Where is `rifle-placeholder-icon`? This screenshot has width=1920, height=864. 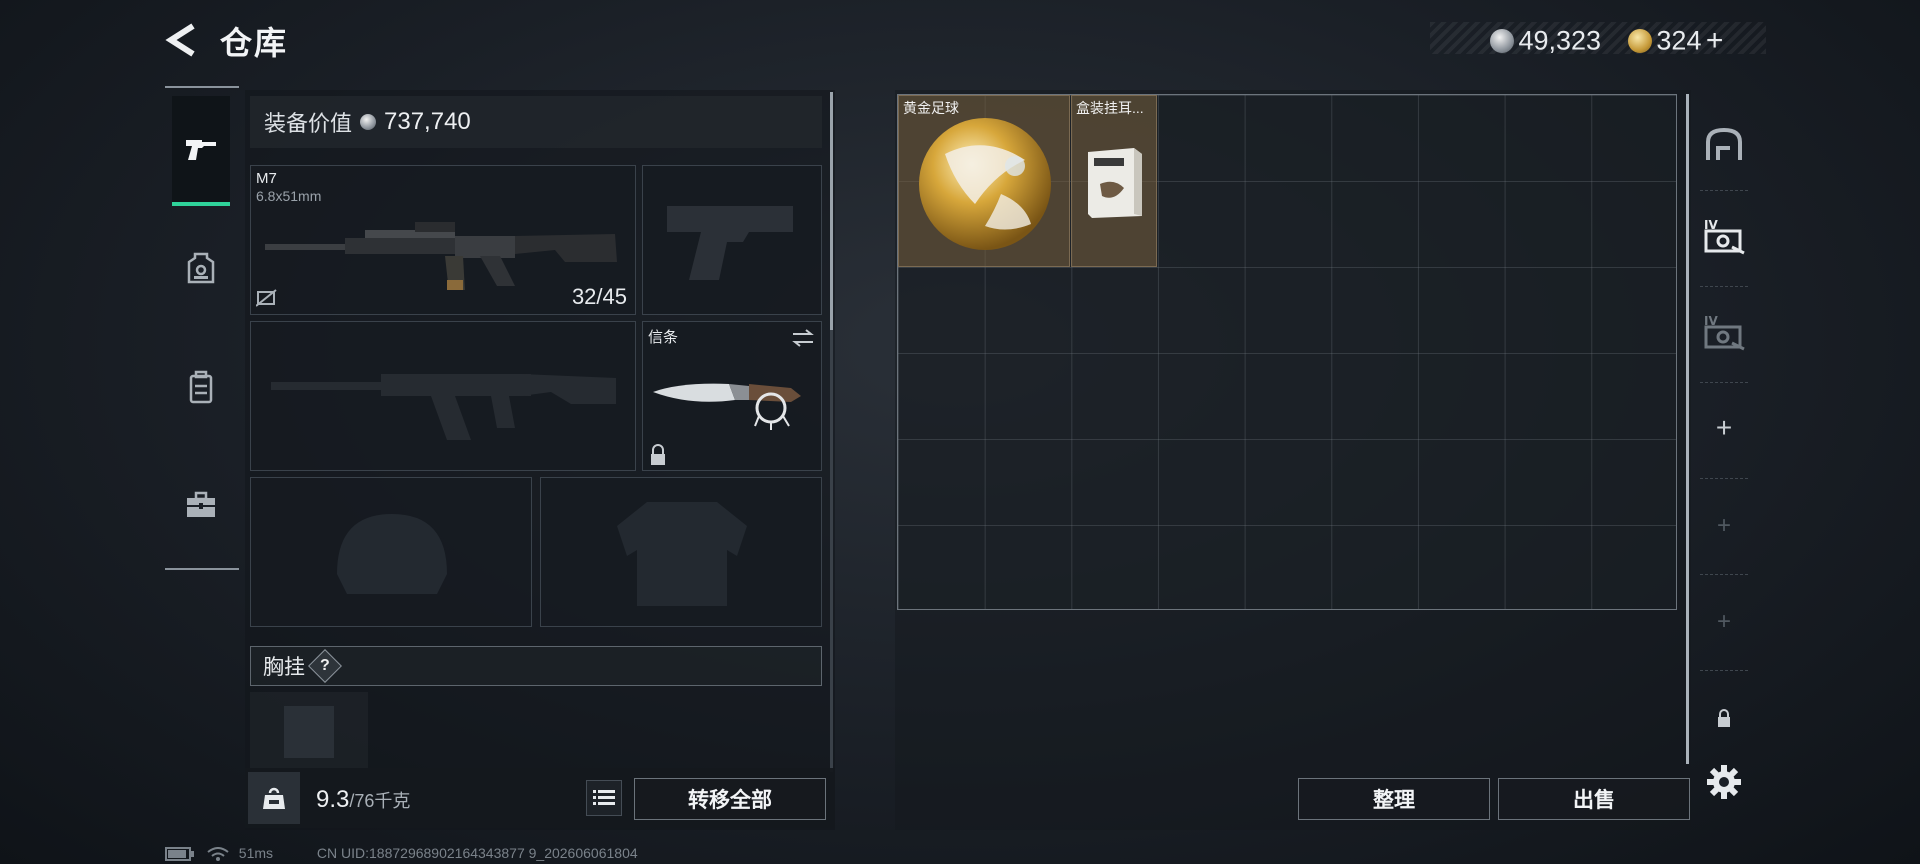
rifle-placeholder-icon is located at coordinates (443, 407).